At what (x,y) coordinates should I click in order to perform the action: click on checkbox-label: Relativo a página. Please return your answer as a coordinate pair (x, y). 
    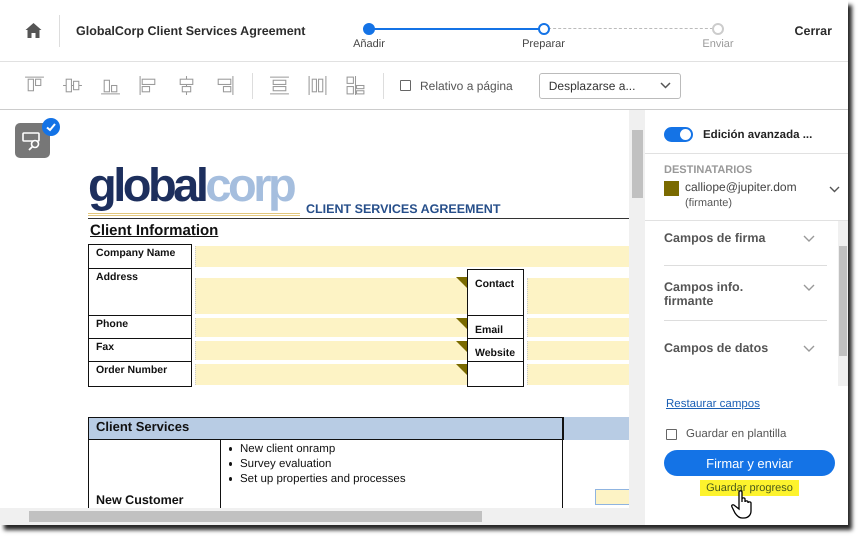
    Looking at the image, I should click on (466, 85).